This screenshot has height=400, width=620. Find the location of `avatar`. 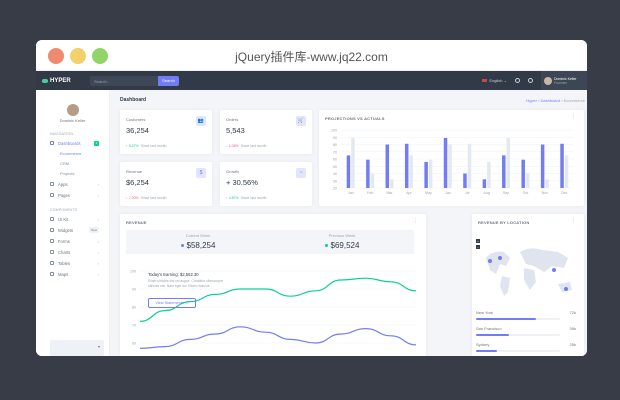

avatar is located at coordinates (548, 80).